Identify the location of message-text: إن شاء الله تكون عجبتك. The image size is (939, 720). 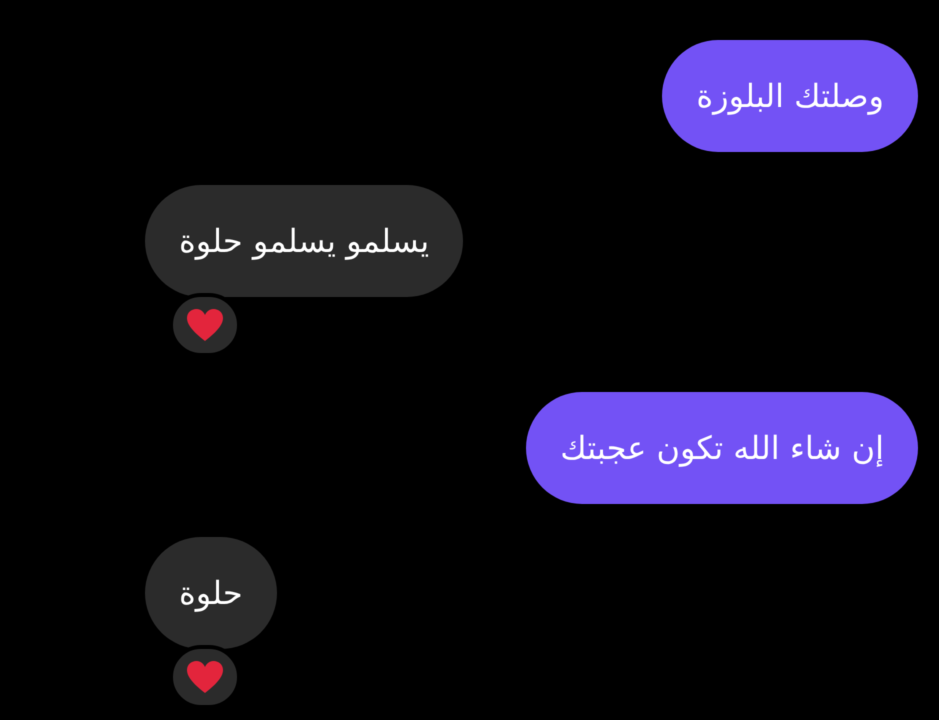
(722, 448).